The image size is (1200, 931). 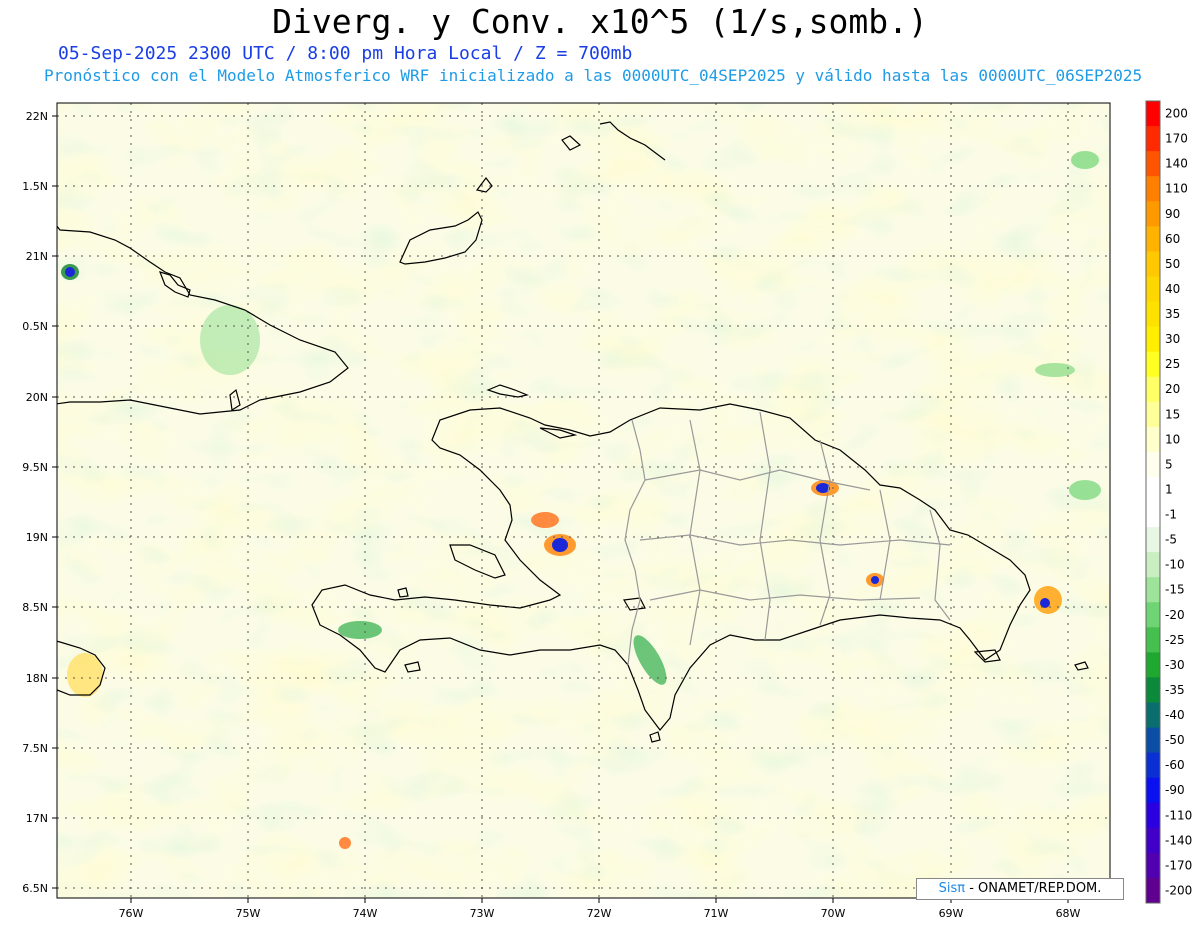 What do you see at coordinates (1175, 665) in the screenshot?
I see `colorbar-label: -30` at bounding box center [1175, 665].